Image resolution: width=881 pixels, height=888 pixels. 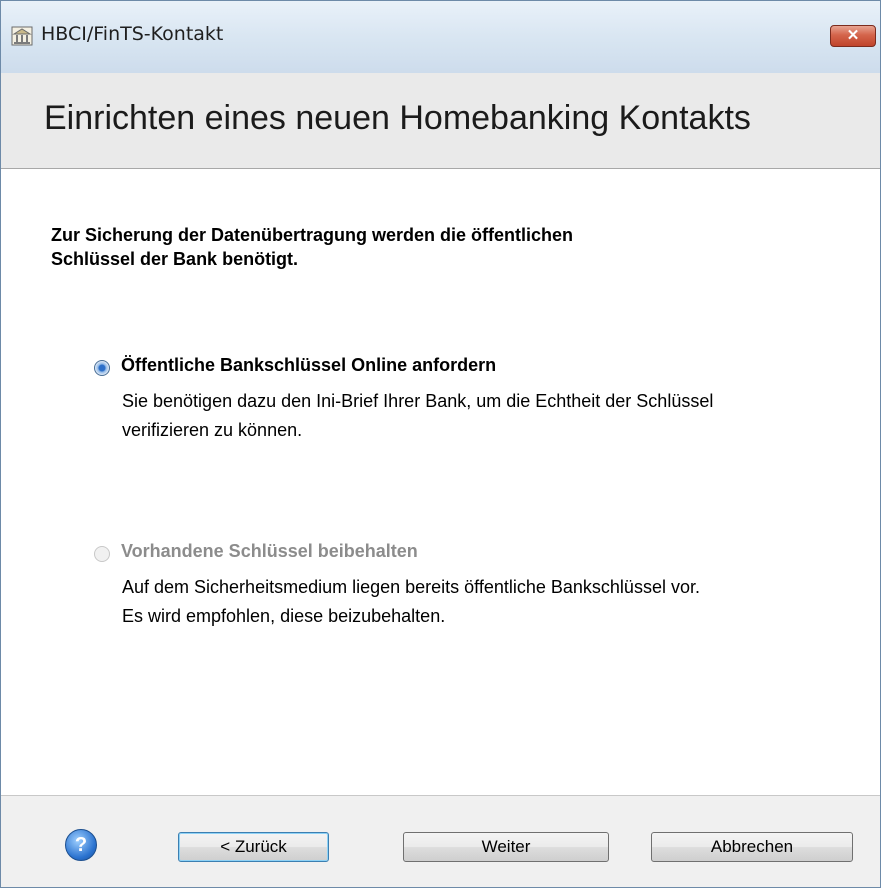 I want to click on close-button: ✕, so click(x=853, y=36).